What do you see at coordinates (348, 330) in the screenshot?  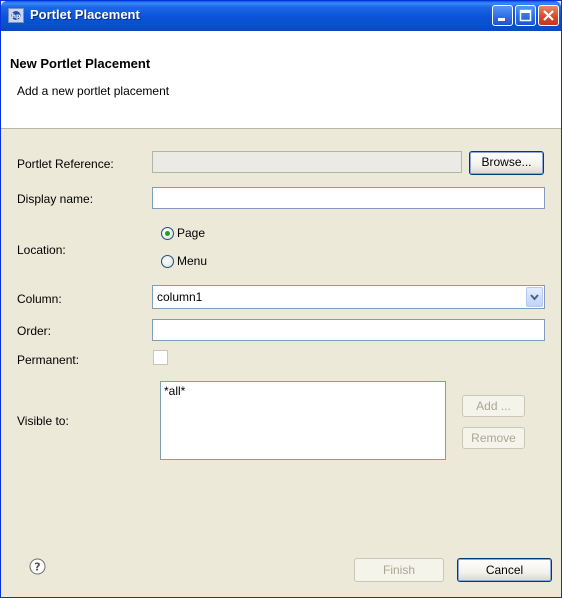 I see `order-field` at bounding box center [348, 330].